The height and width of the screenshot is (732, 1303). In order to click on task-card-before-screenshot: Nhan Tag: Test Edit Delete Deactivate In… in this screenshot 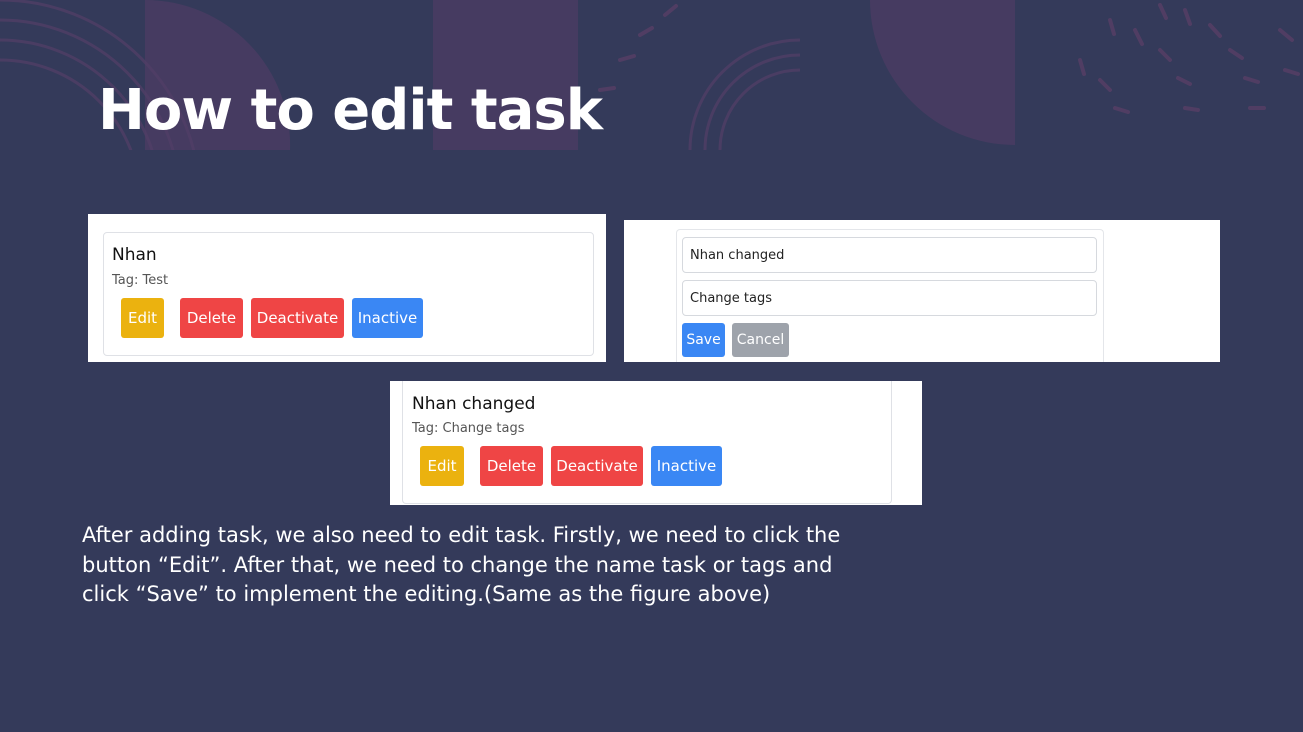, I will do `click(347, 288)`.